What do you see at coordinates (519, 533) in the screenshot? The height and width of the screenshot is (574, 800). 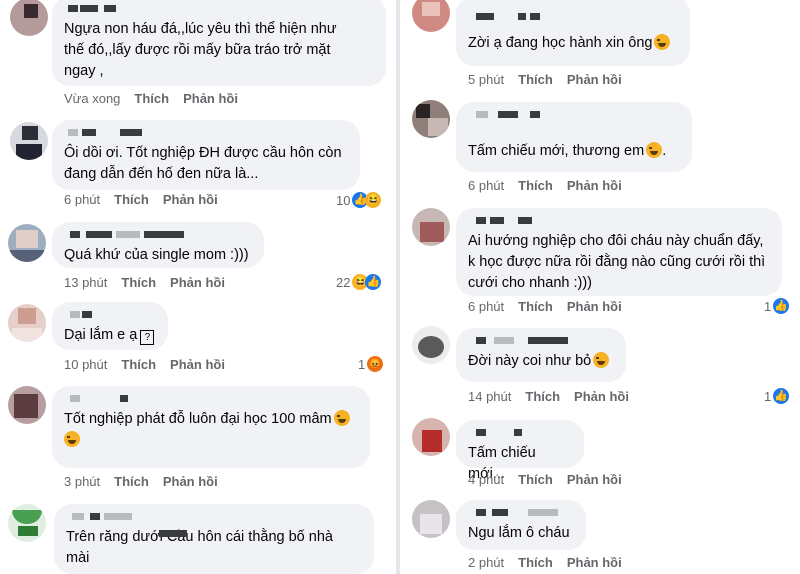 I see `comment-text: Ngu lắm ô cháu` at bounding box center [519, 533].